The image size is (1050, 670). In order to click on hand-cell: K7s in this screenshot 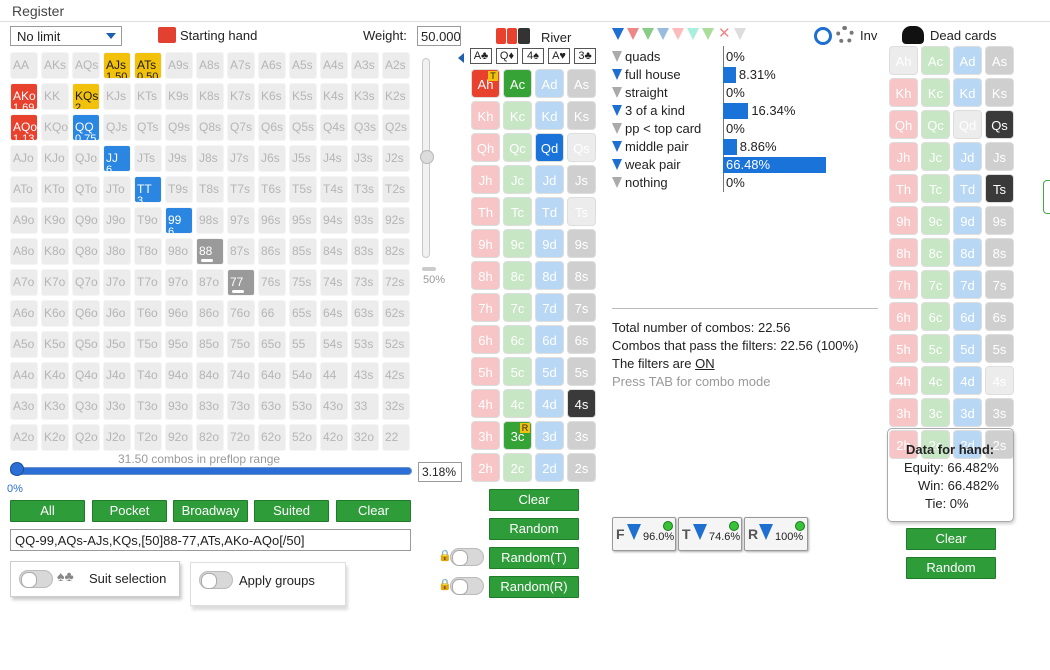, I will do `click(241, 96)`.